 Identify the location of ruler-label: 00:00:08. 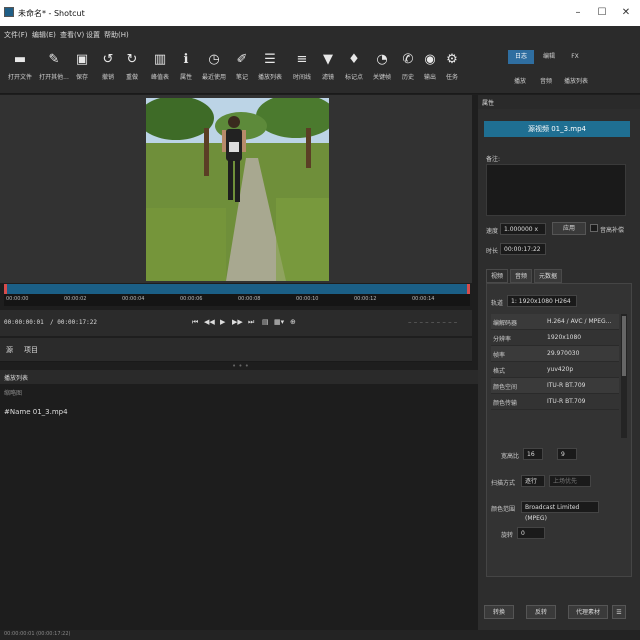
(249, 299).